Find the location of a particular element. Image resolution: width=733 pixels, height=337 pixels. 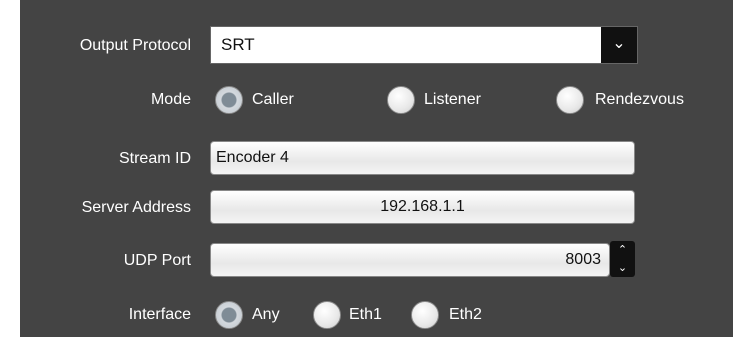

udp-port-label: UDP Port is located at coordinates (157, 260).